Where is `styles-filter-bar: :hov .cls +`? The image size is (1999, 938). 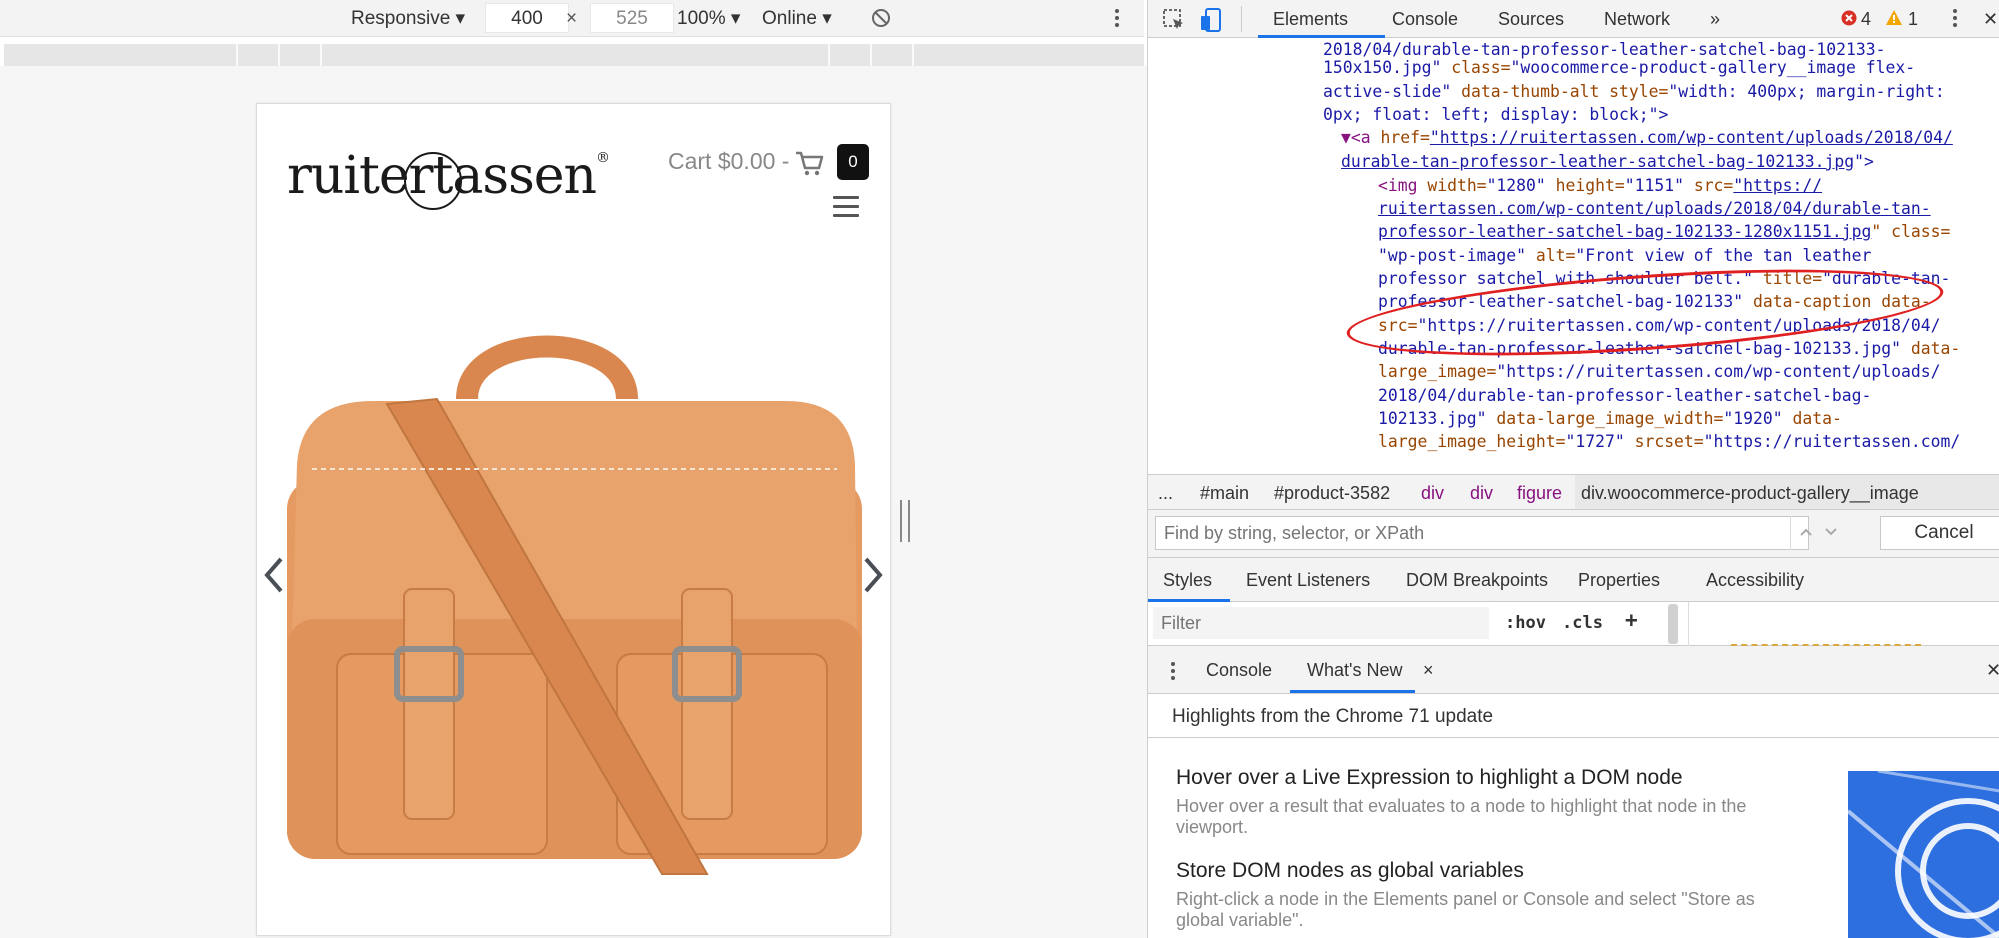 styles-filter-bar: :hov .cls + is located at coordinates (1573, 624).